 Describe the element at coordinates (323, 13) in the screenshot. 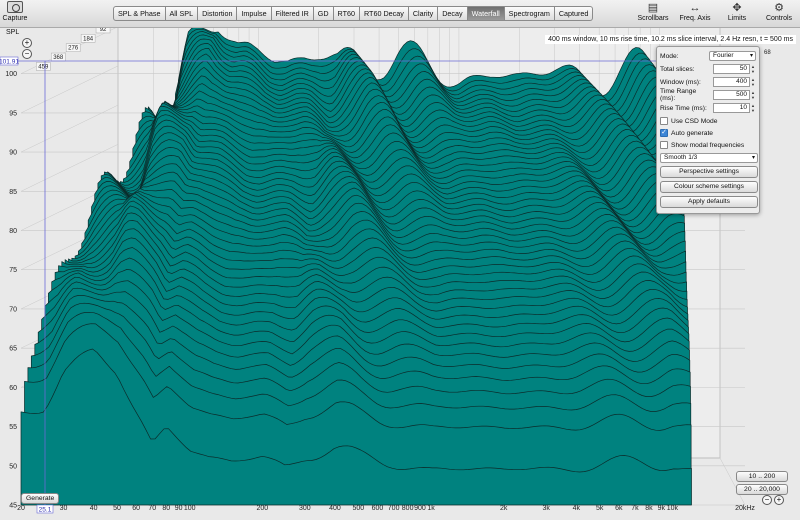

I see `tab-gd: GD` at that location.